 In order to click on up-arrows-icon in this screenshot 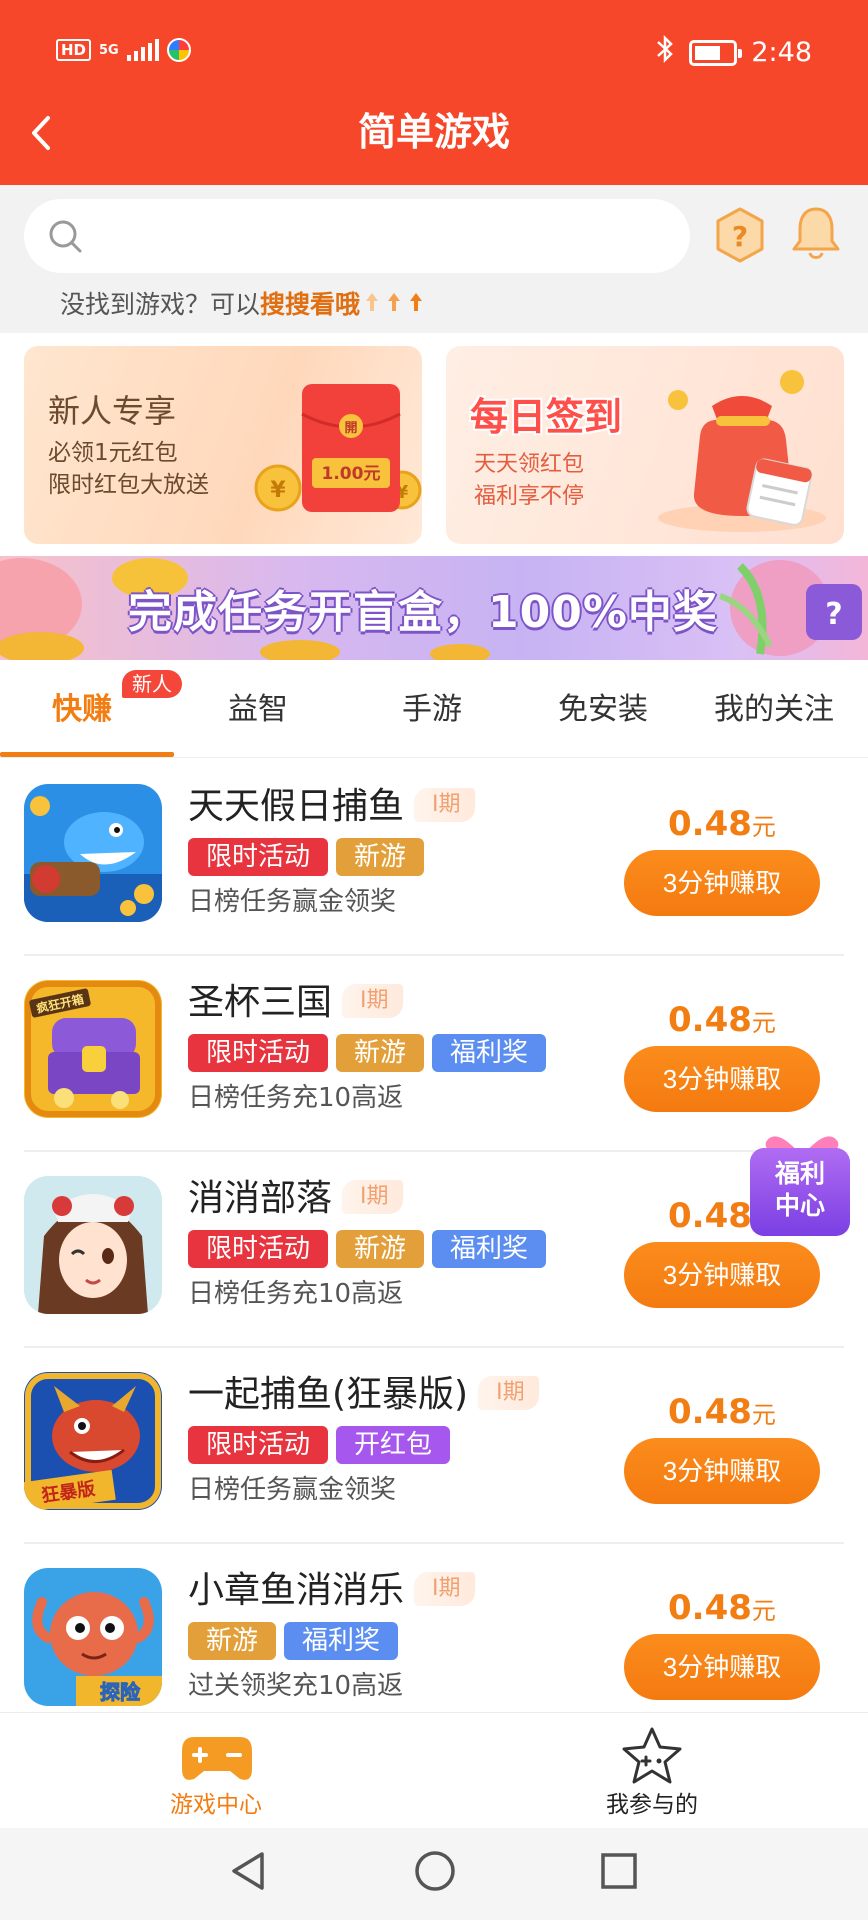, I will do `click(395, 306)`.